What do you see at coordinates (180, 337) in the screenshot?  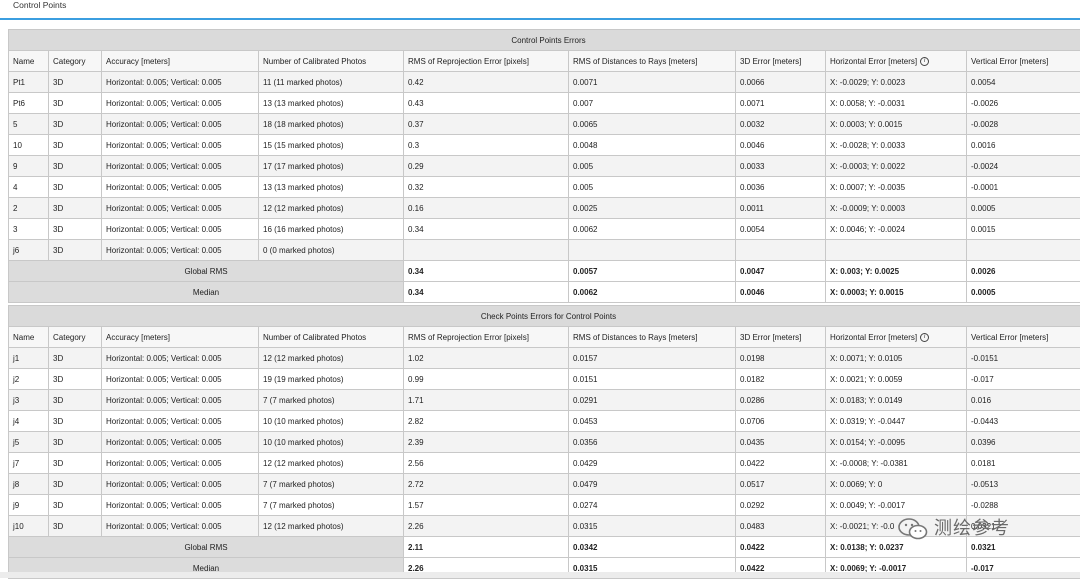 I see `column-header: Accuracy [meters]` at bounding box center [180, 337].